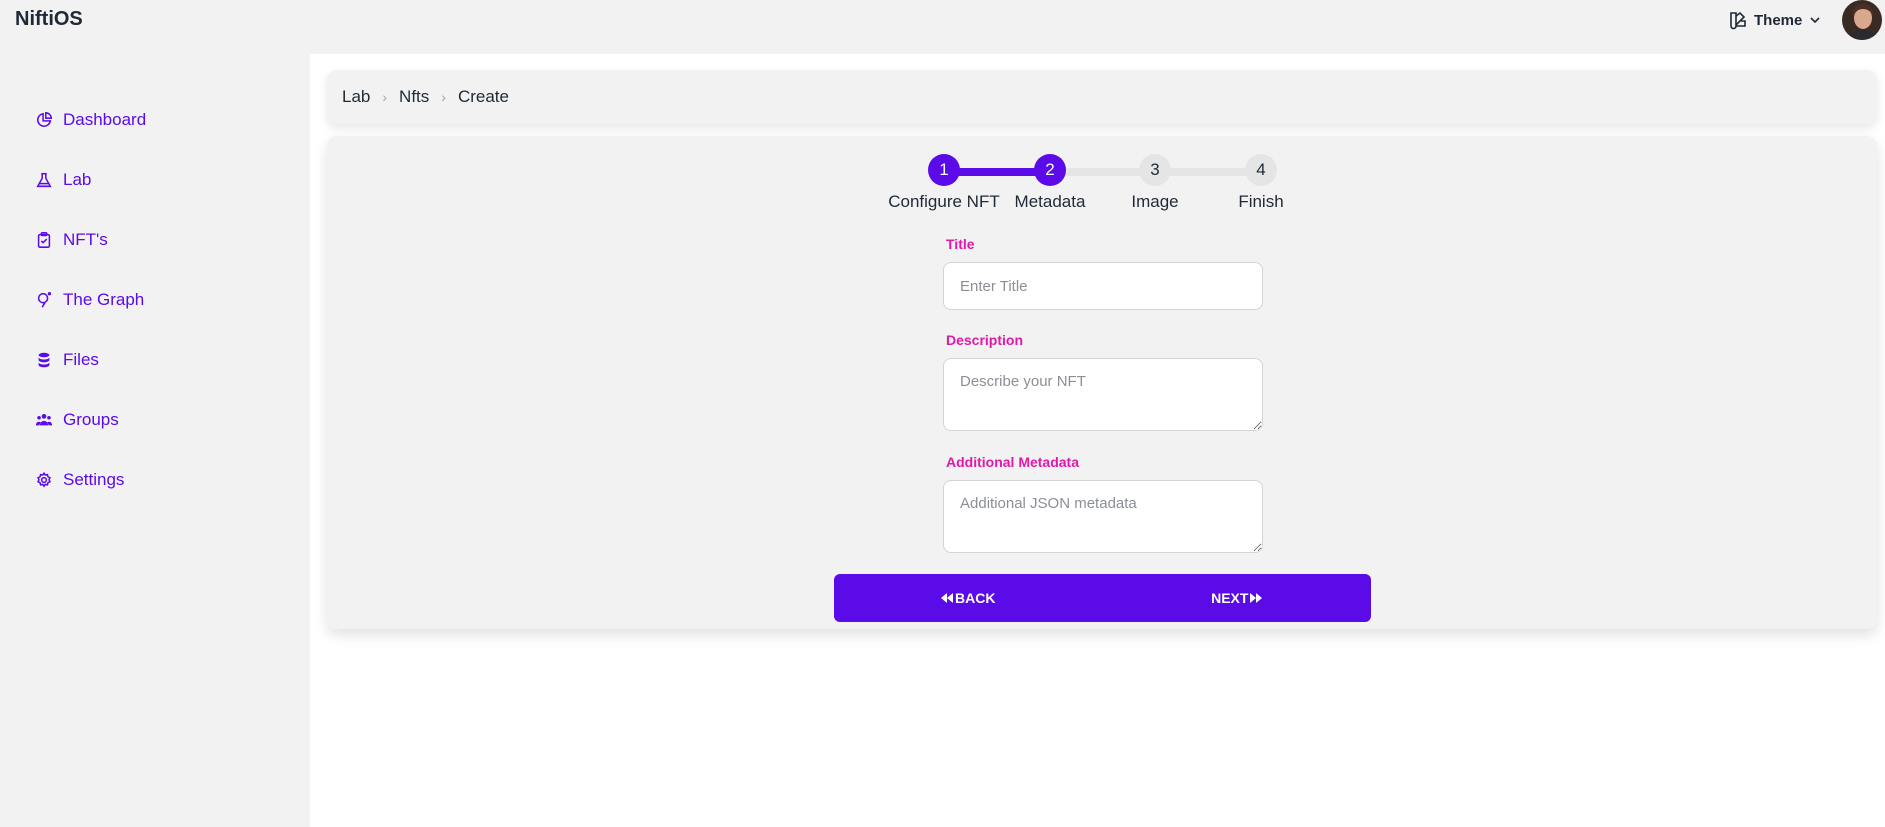 This screenshot has width=1885, height=827. What do you see at coordinates (1103, 394) in the screenshot?
I see `description-textarea` at bounding box center [1103, 394].